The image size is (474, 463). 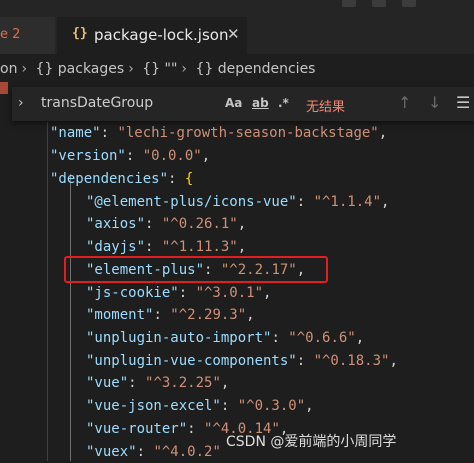 I want to click on code-line: "moment": "^2.29.3",, so click(x=170, y=315).